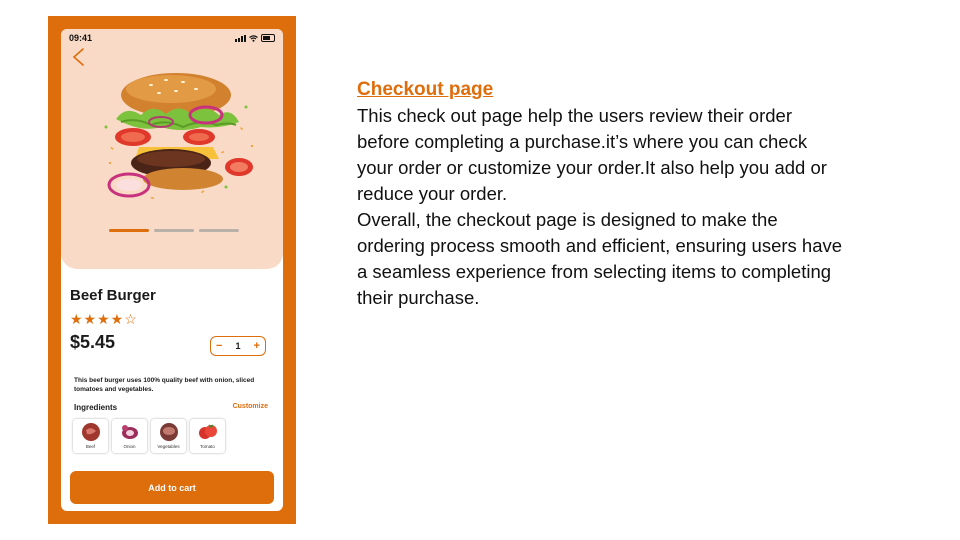  What do you see at coordinates (219, 346) in the screenshot?
I see `decrement-button: −` at bounding box center [219, 346].